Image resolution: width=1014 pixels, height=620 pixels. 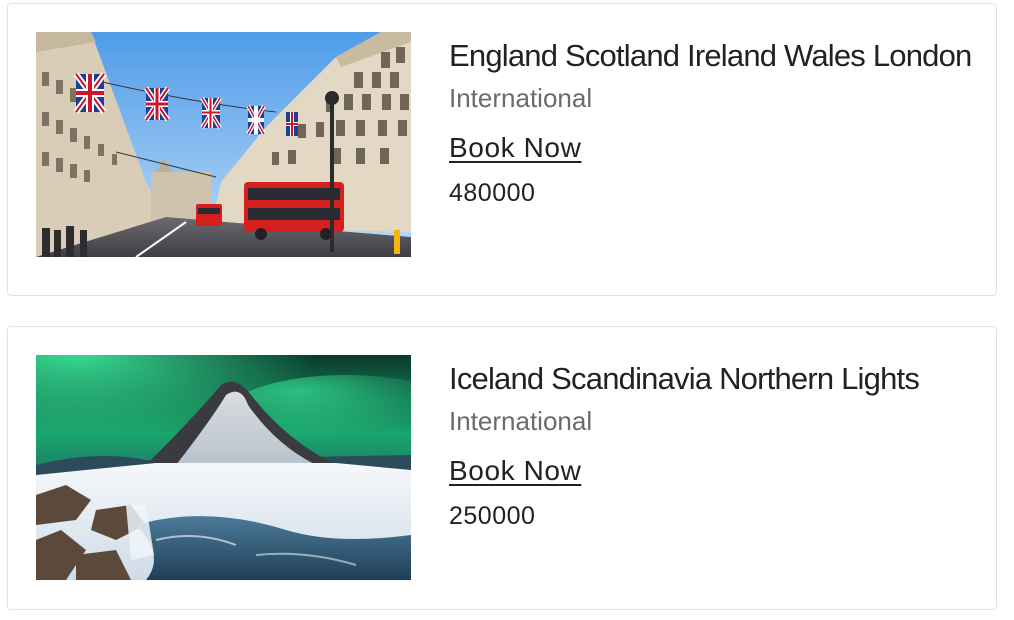 What do you see at coordinates (492, 193) in the screenshot?
I see `tour-price: 480000` at bounding box center [492, 193].